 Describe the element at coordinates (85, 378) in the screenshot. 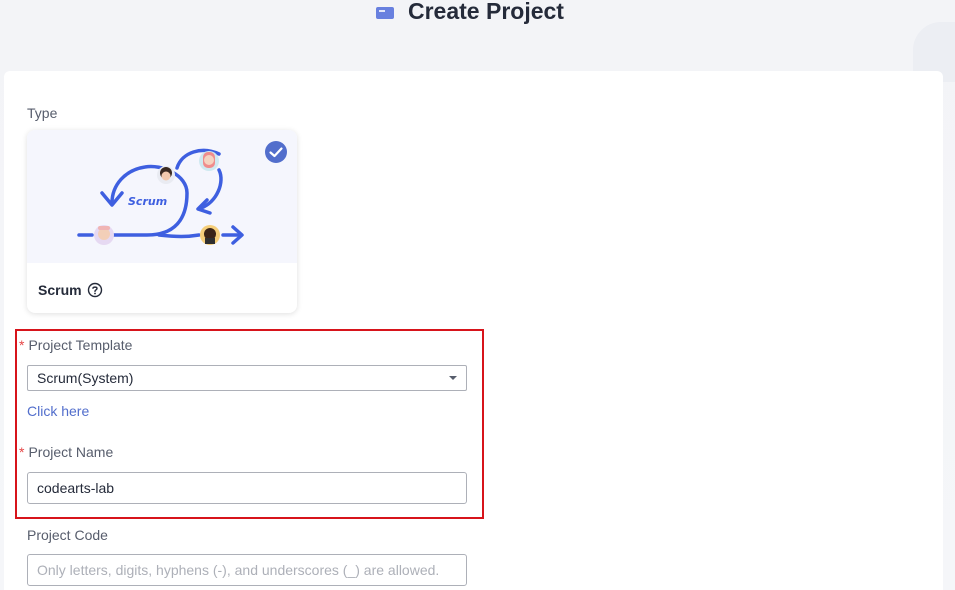

I see `project-template-value: Scrum(System)` at that location.